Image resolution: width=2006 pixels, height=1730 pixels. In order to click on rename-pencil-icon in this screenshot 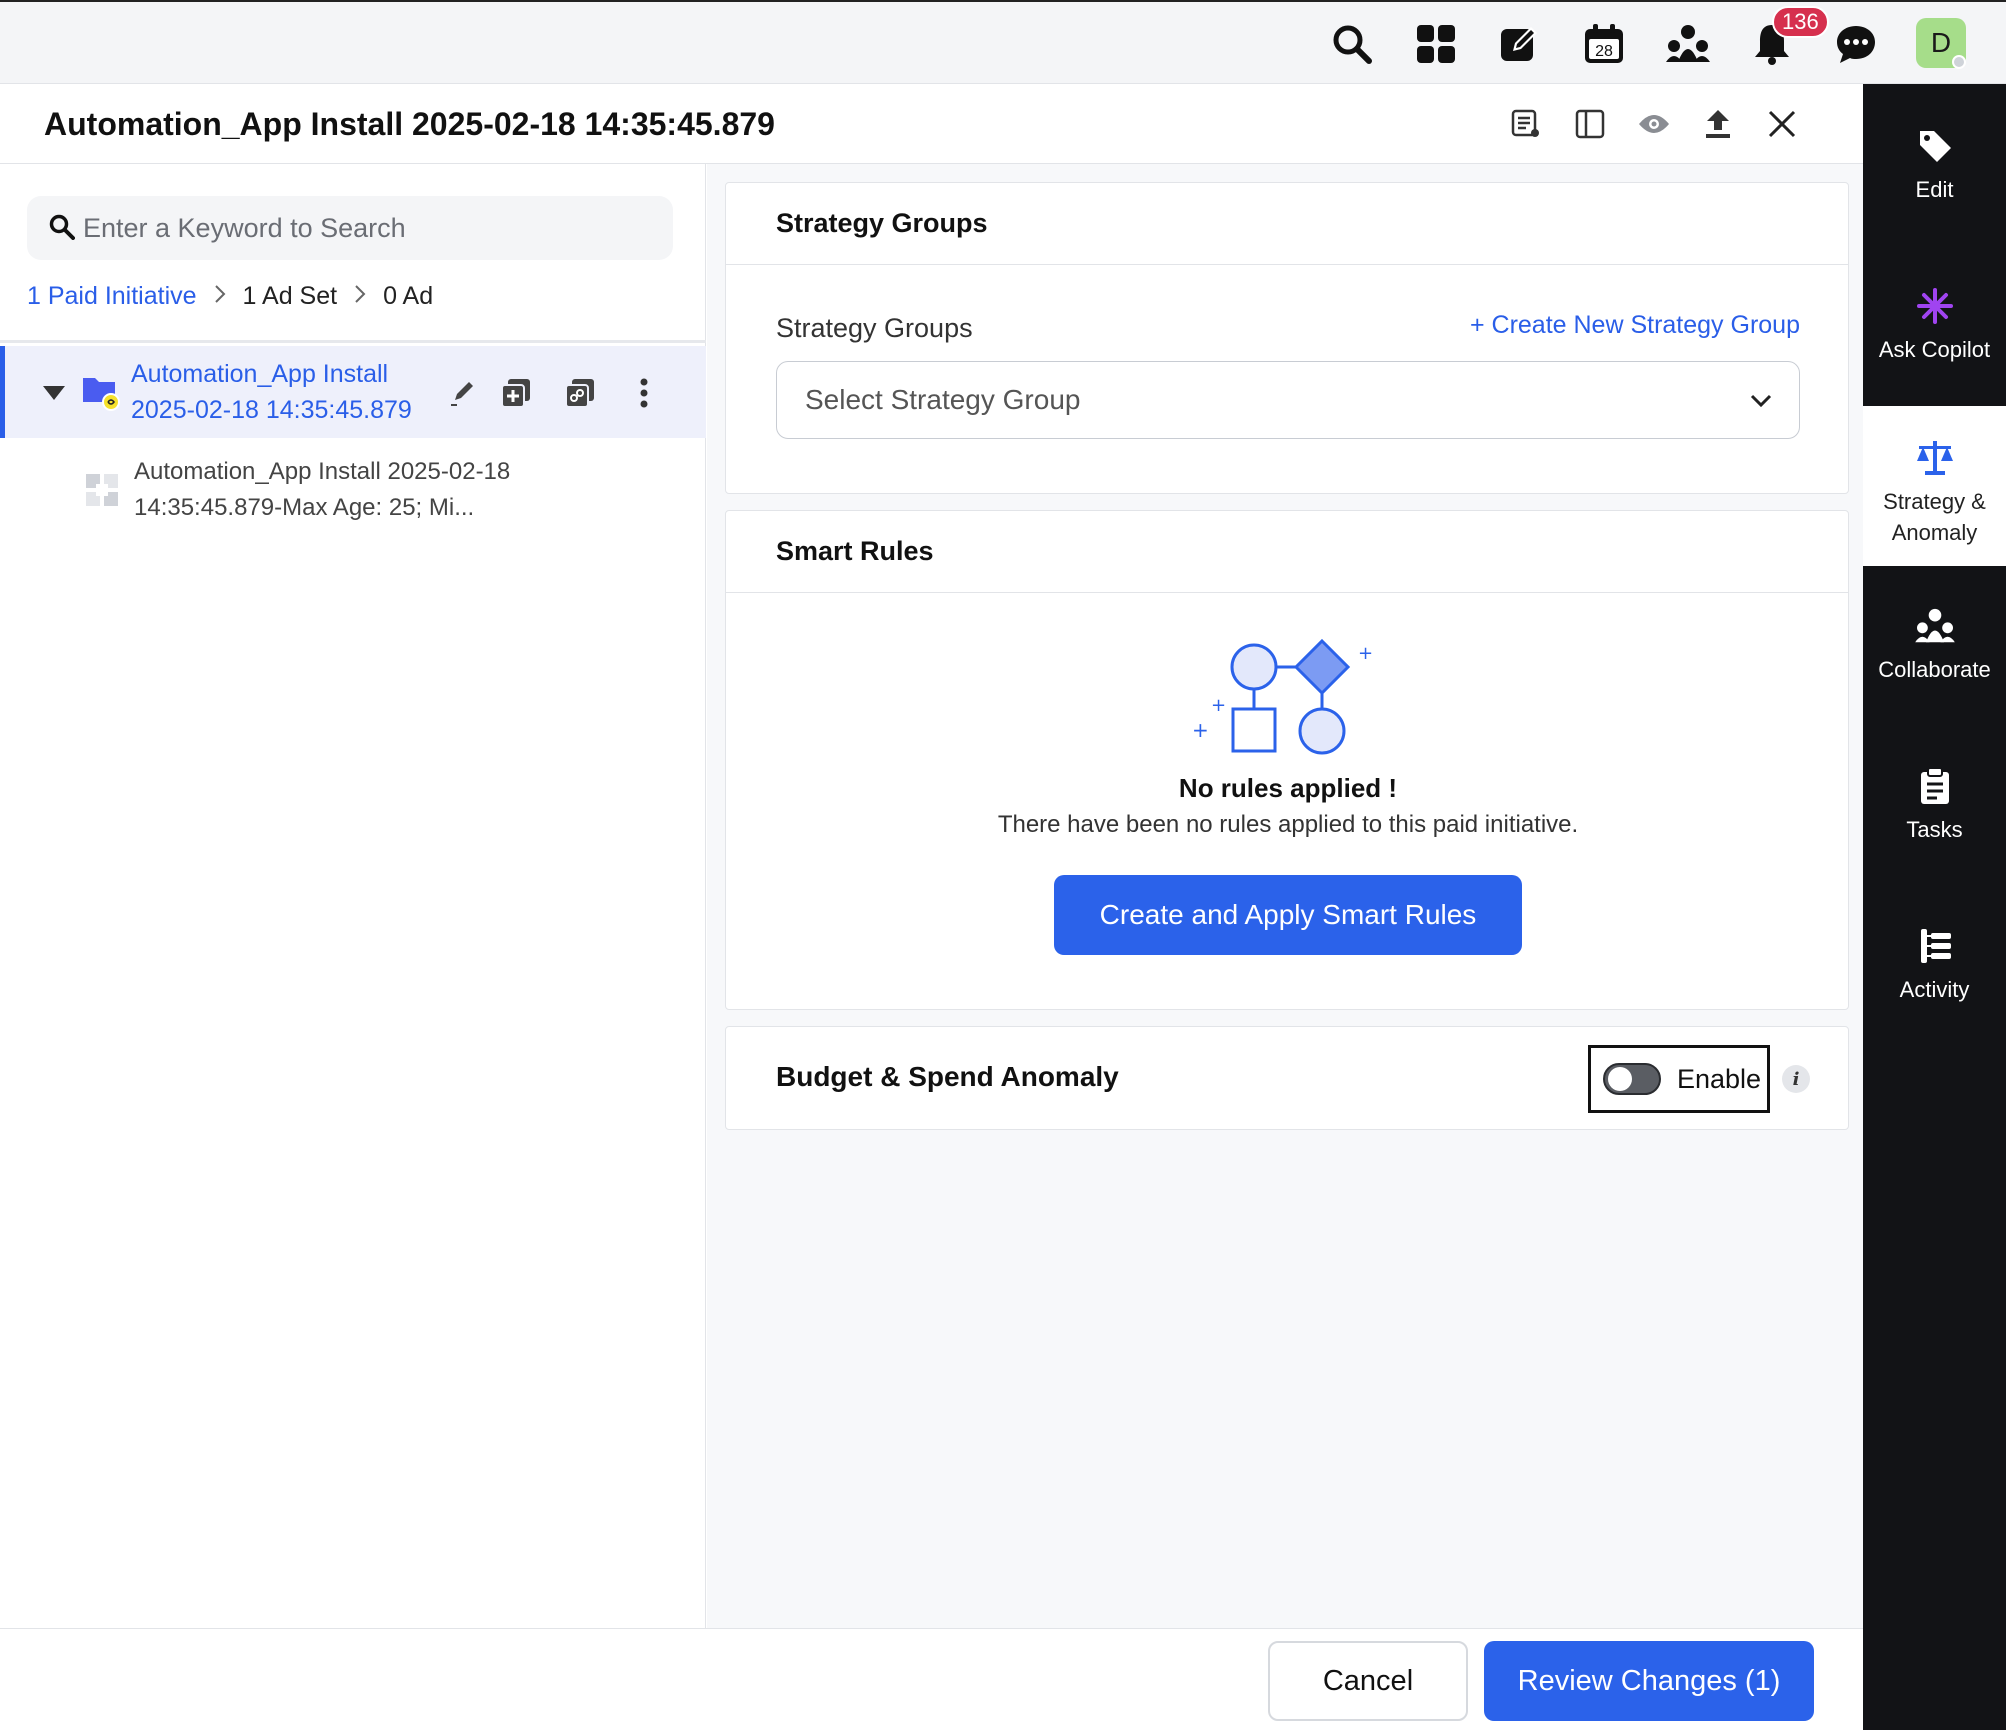, I will do `click(464, 393)`.